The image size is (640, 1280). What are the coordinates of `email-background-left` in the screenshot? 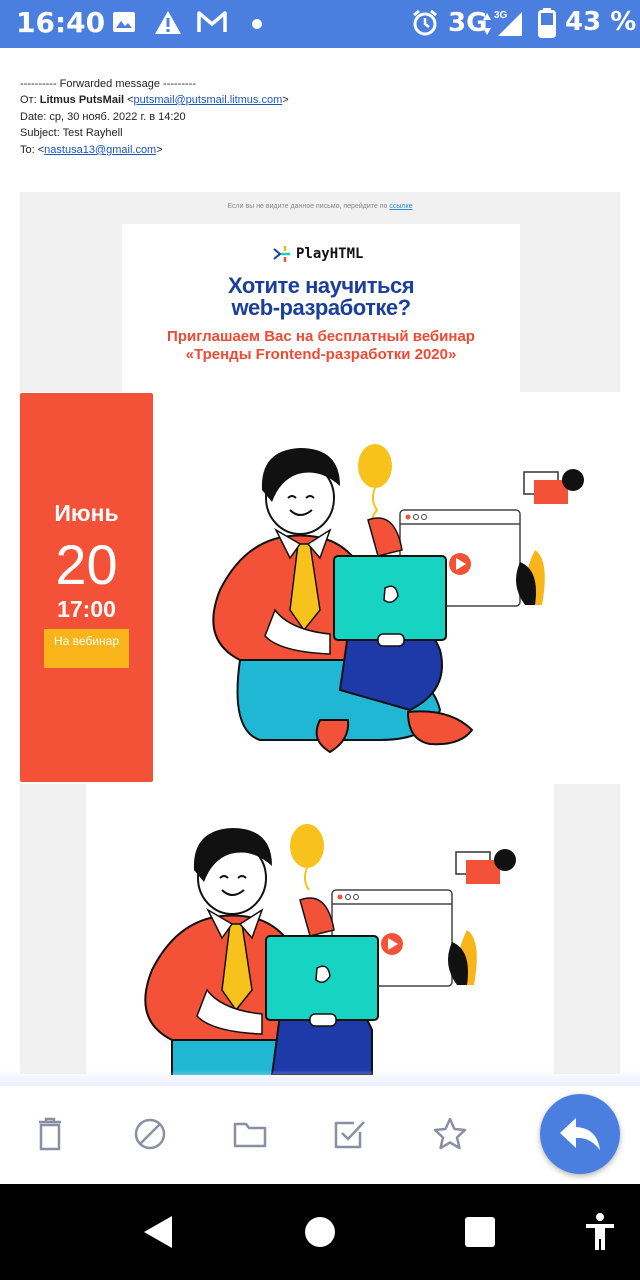 It's located at (53, 929).